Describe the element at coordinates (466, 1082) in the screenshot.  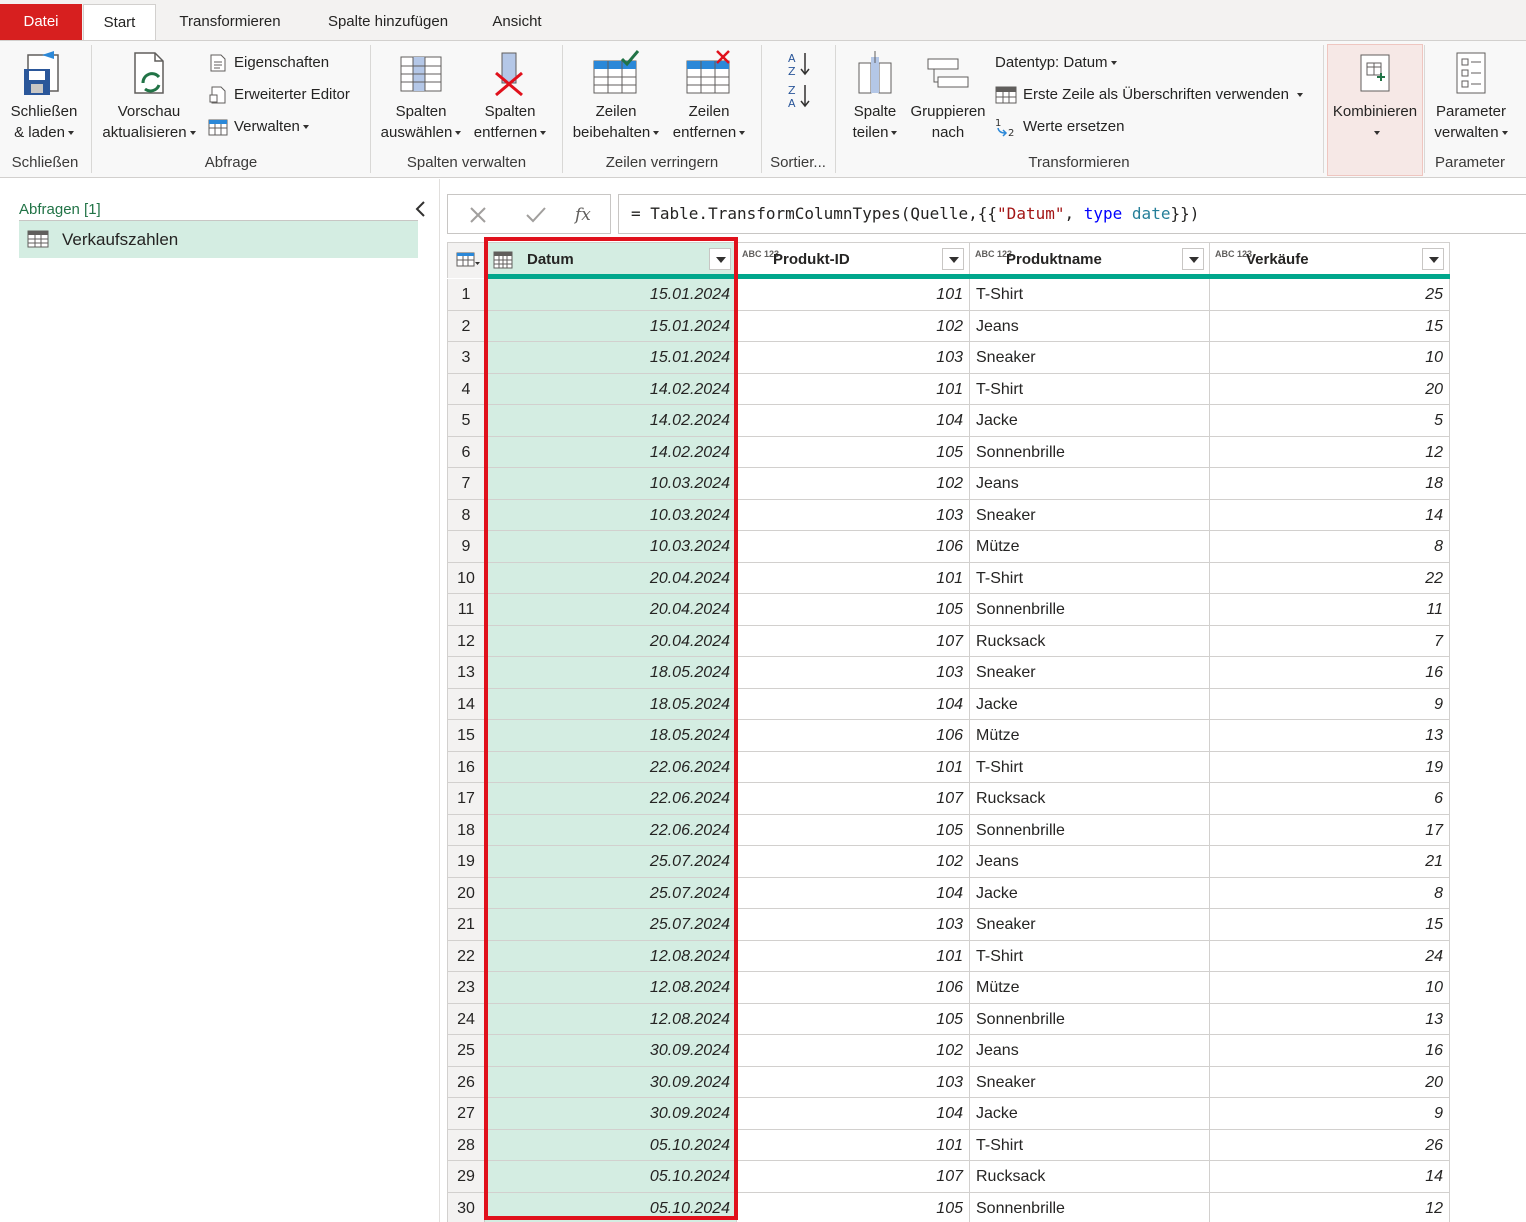
I see `row-number: 26` at that location.